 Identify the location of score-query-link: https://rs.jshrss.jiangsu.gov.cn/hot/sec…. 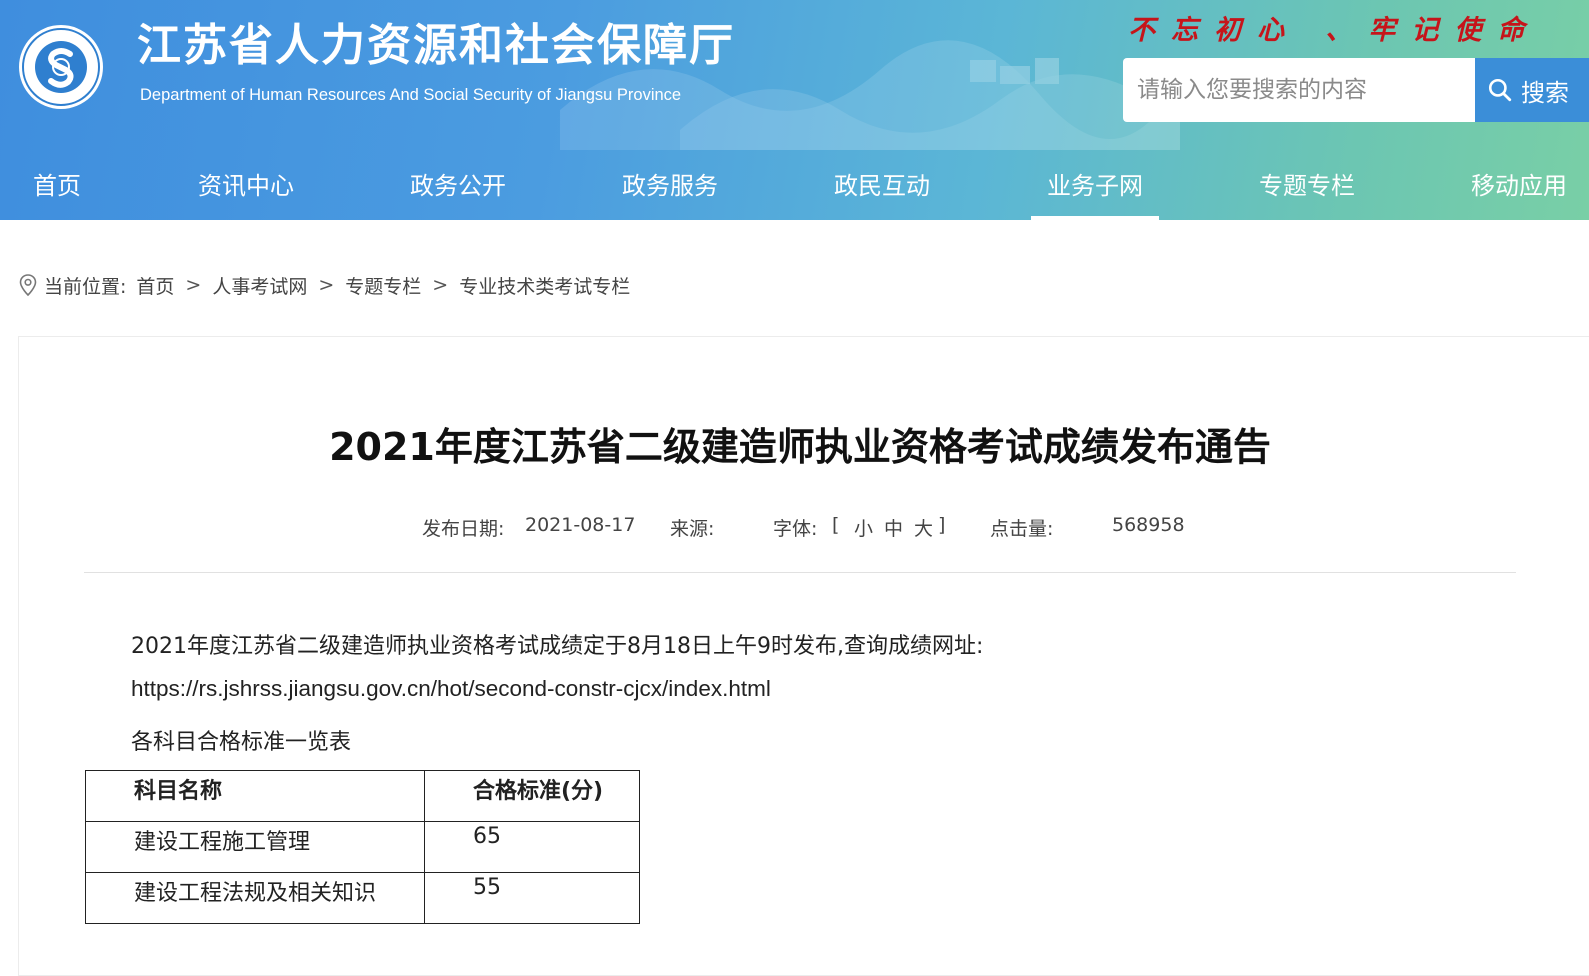
(451, 689).